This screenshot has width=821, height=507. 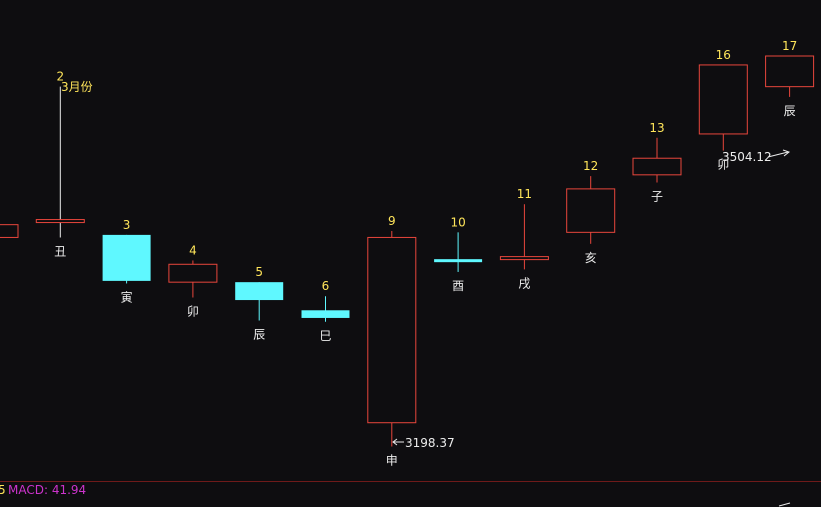 I want to click on candle-10: 12 亥, so click(x=591, y=212).